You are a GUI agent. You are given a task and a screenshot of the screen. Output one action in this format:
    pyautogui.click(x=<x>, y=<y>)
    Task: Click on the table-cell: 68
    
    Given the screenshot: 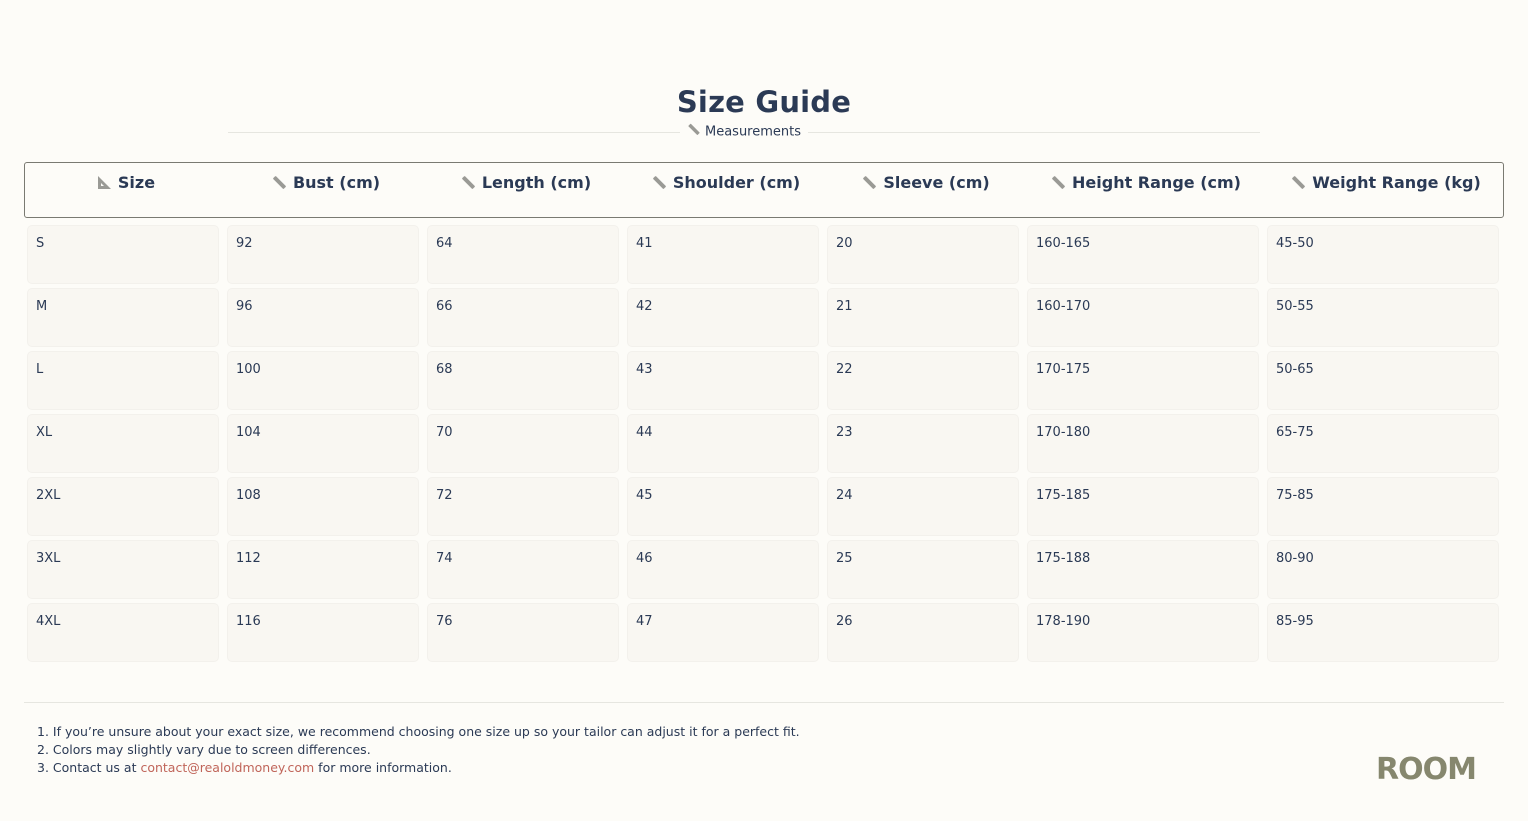 What is the action you would take?
    pyautogui.click(x=523, y=380)
    